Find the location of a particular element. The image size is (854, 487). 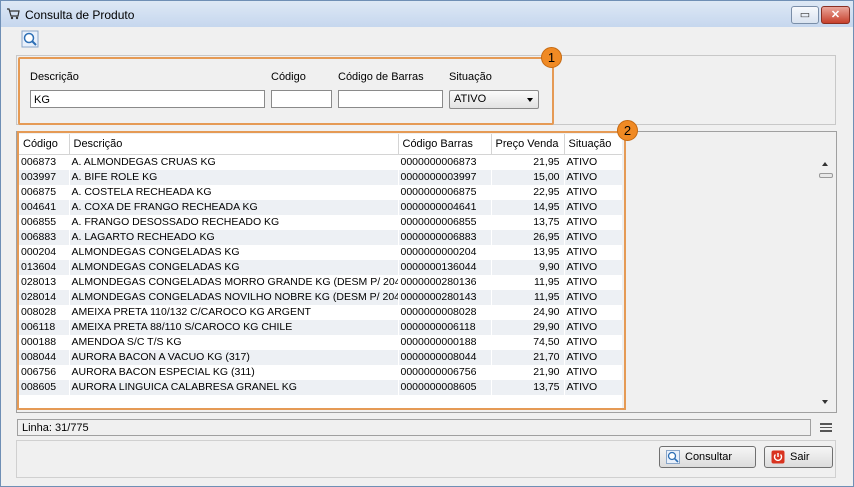

consultar-label: Consultar is located at coordinates (709, 457).